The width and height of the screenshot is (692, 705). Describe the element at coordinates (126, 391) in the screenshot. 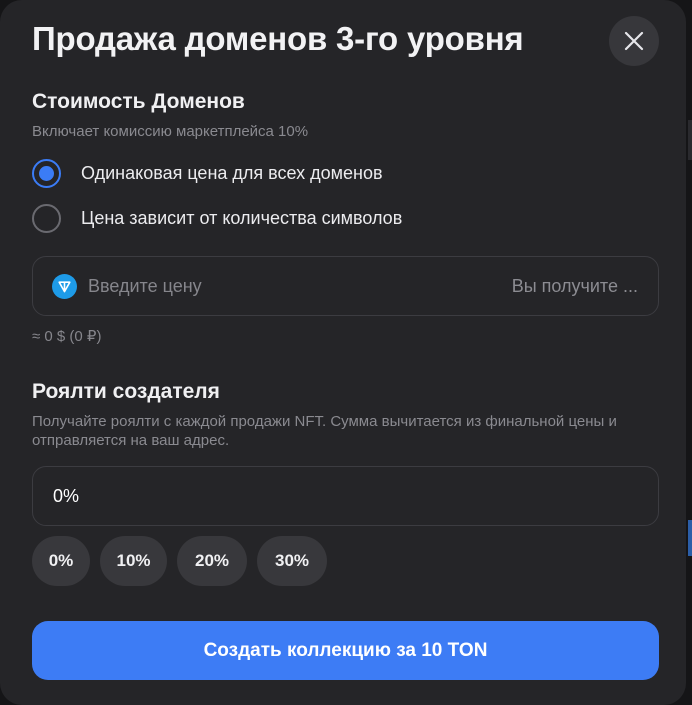

I see `royalty-section-title: Роялти создателя` at that location.